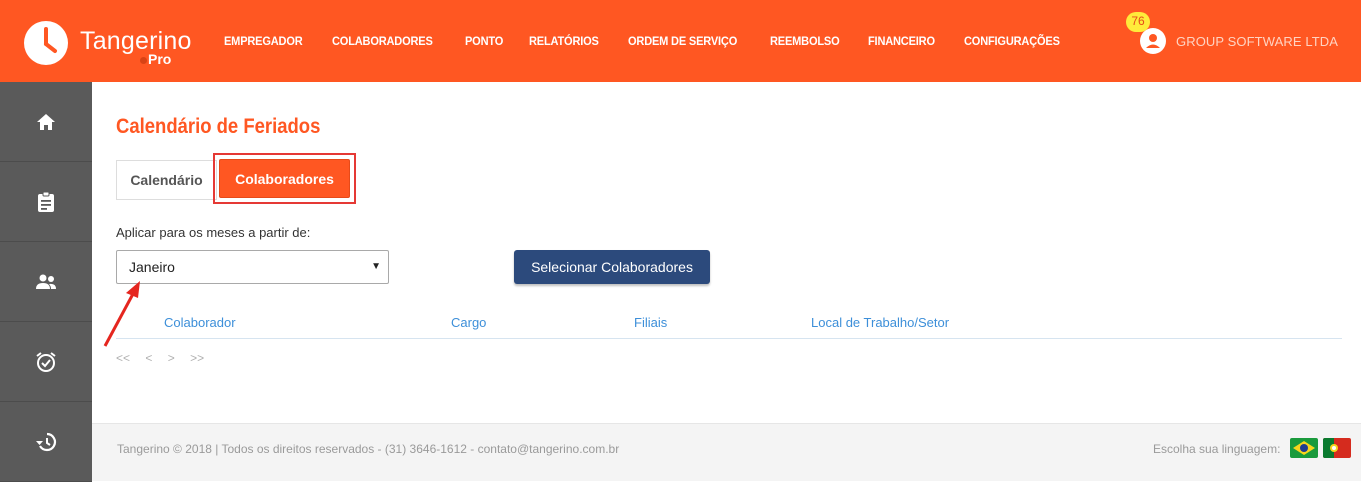  I want to click on app-logo: Tangerino Pro, so click(114, 43).